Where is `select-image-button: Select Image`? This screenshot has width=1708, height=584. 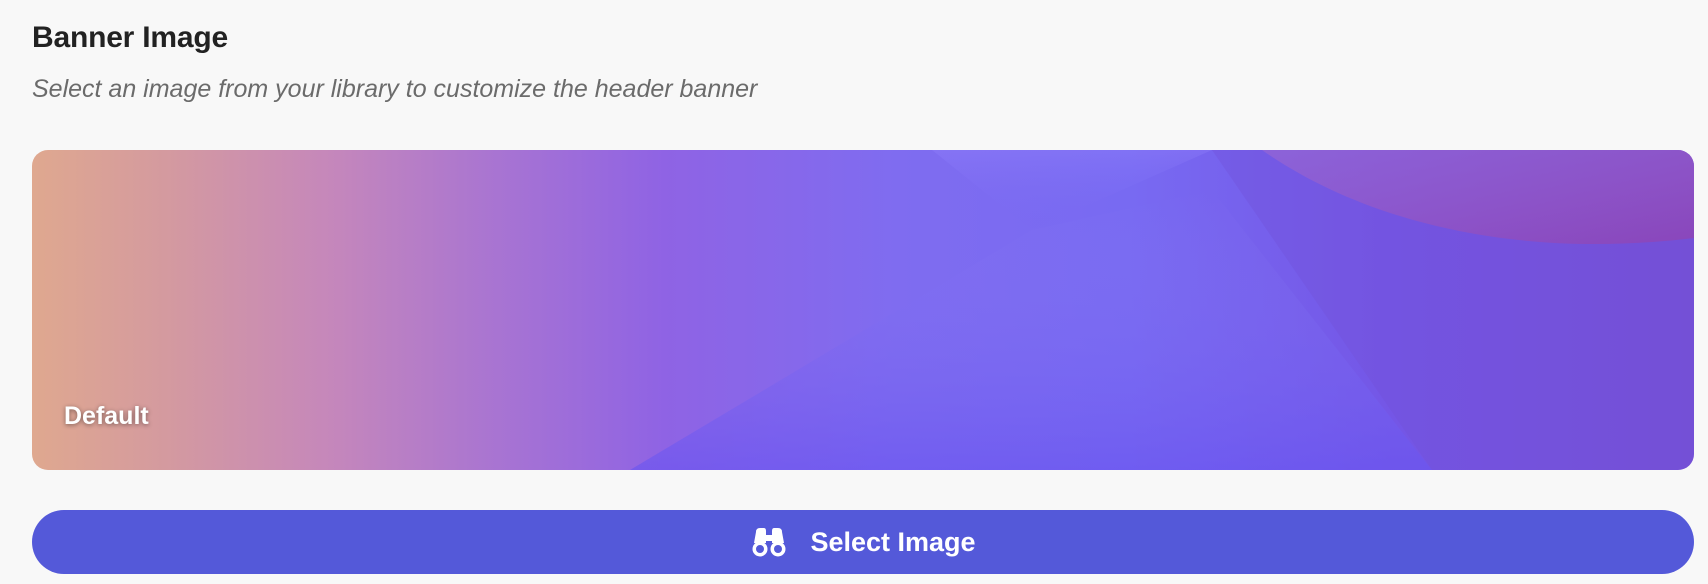 select-image-button: Select Image is located at coordinates (863, 542).